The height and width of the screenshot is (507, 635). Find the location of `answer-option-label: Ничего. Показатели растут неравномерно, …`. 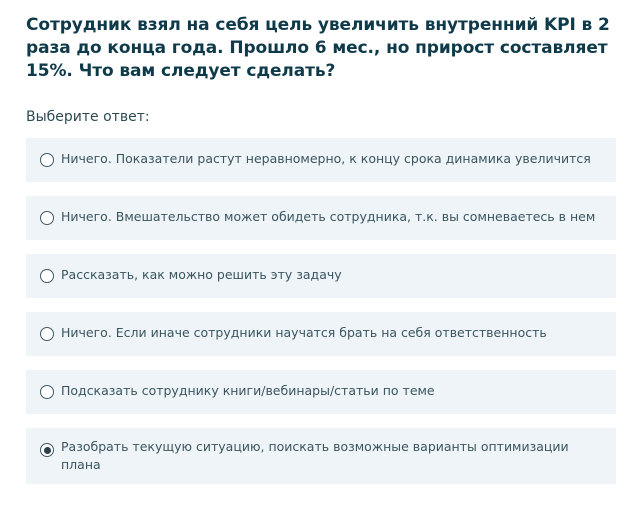

answer-option-label: Ничего. Показатели растут неравномерно, … is located at coordinates (326, 158).